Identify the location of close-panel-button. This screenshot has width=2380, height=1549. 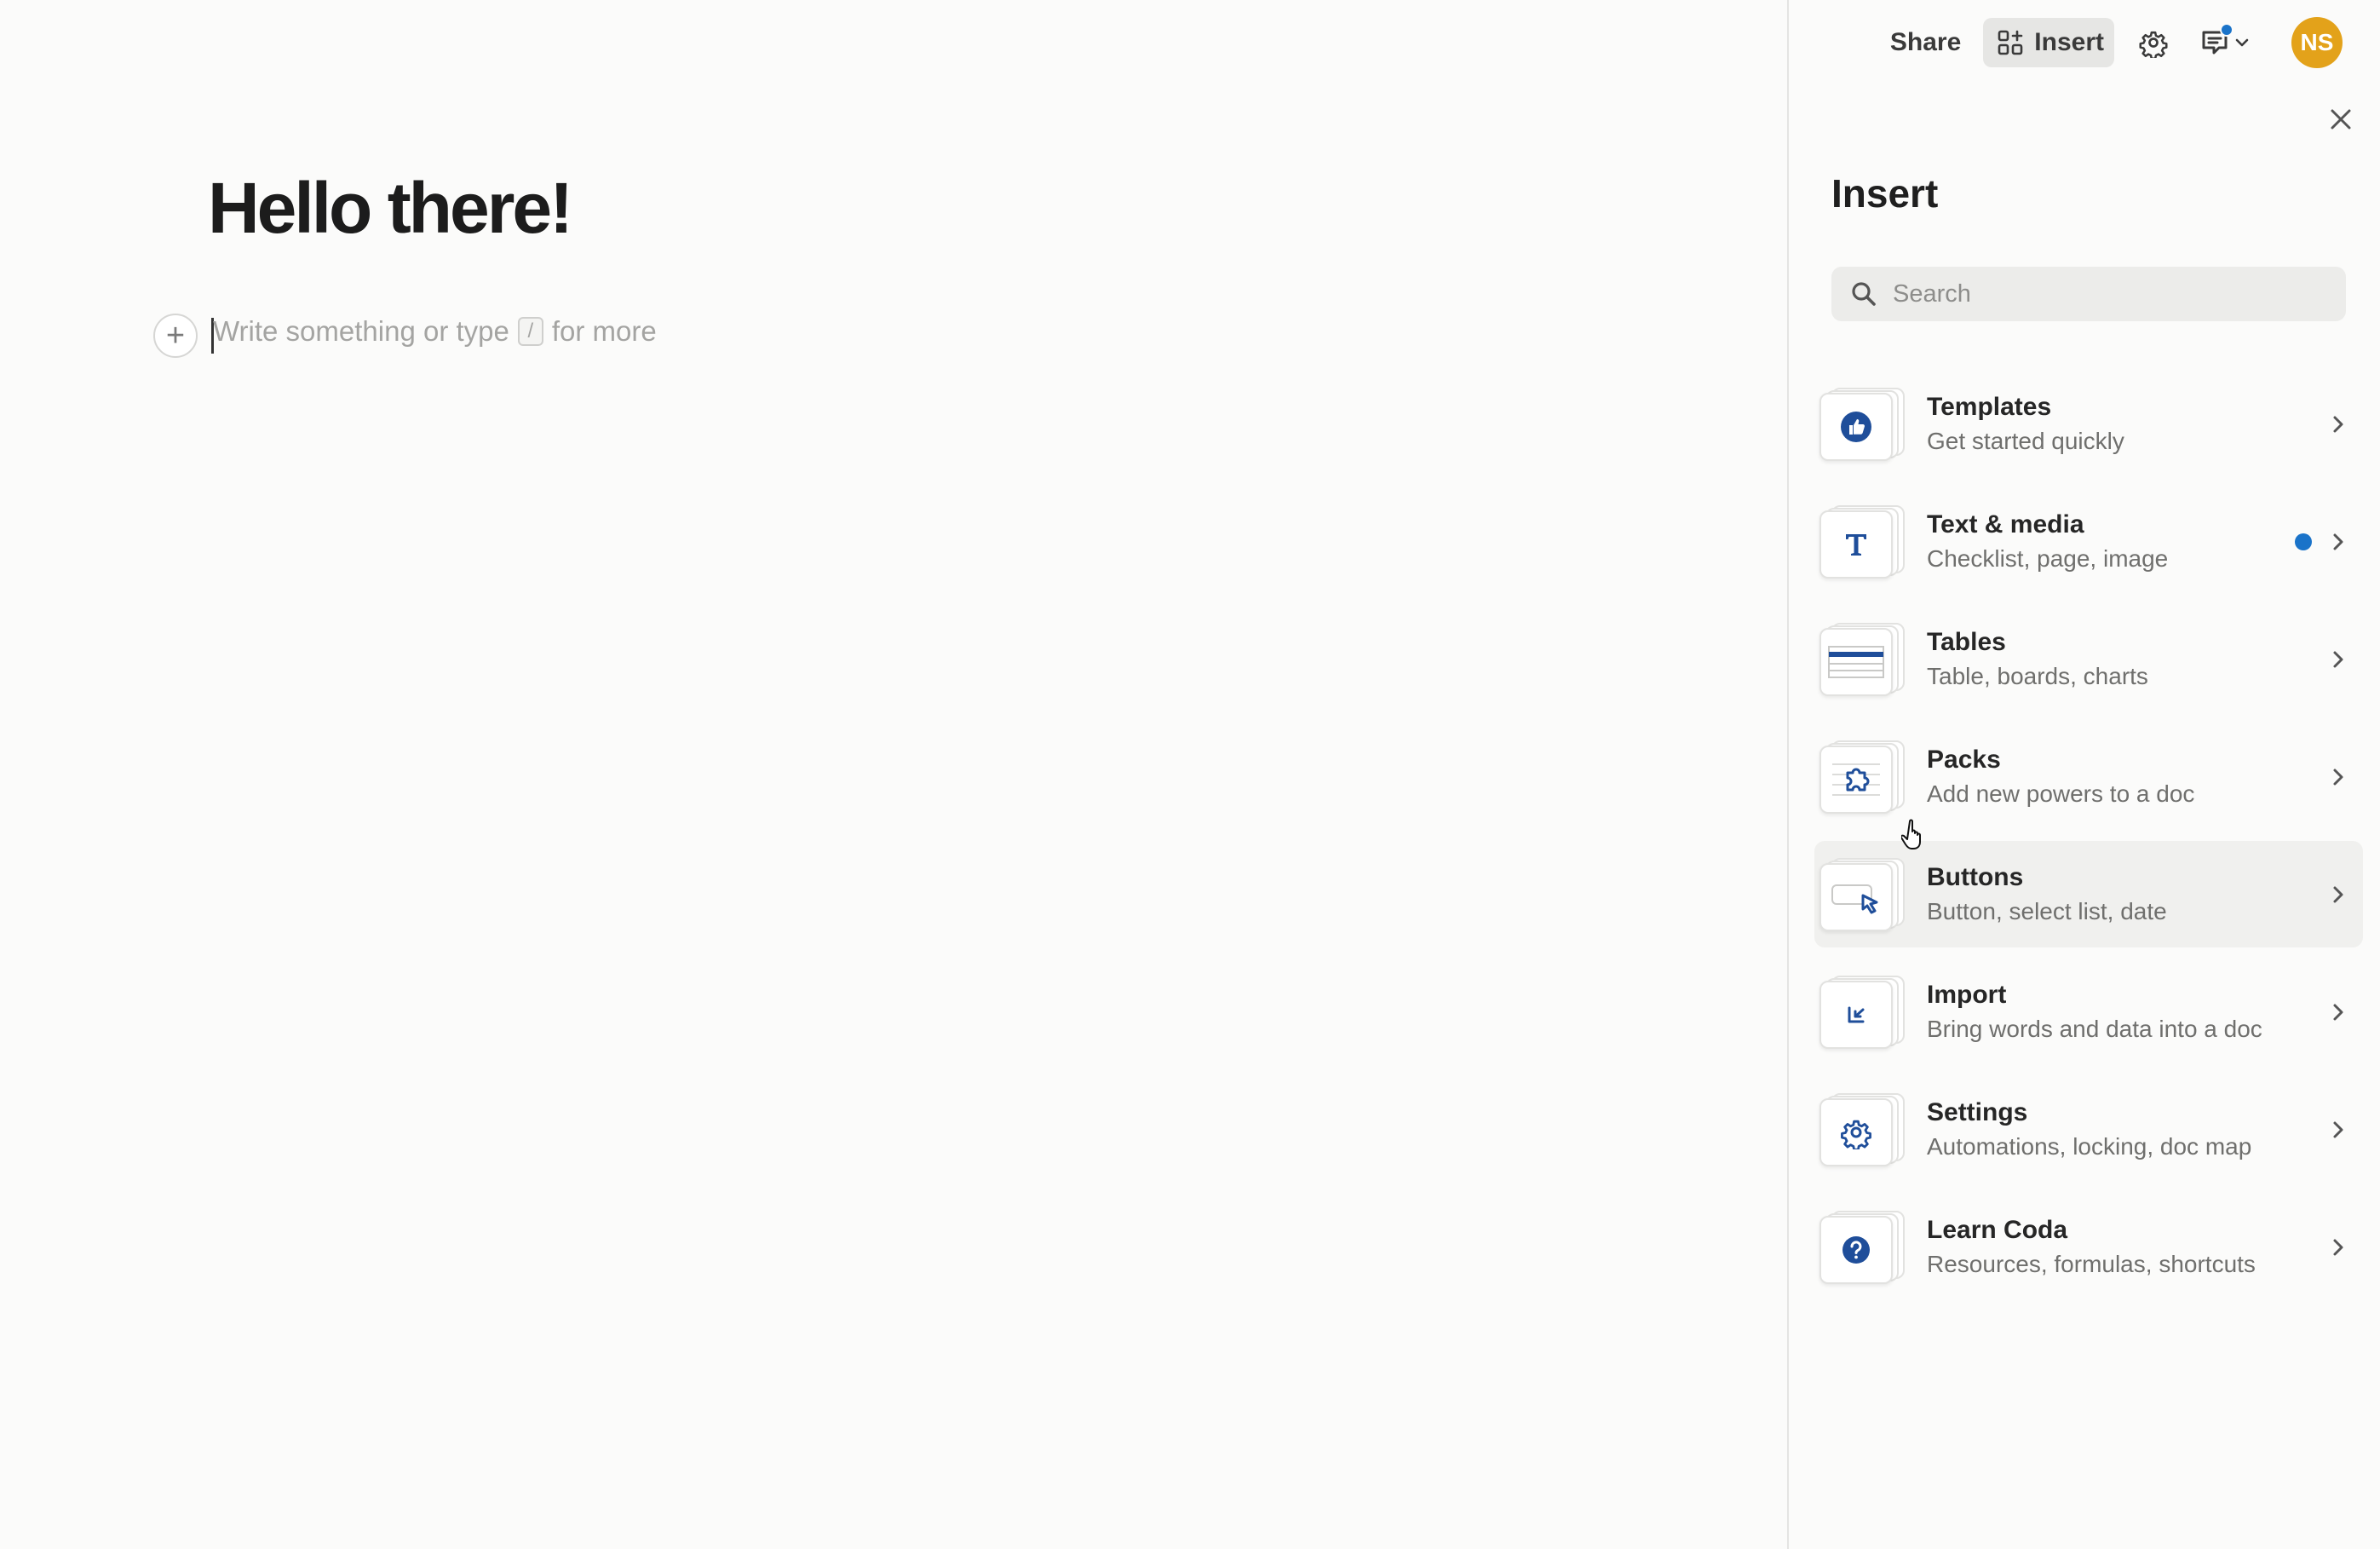
(2341, 119).